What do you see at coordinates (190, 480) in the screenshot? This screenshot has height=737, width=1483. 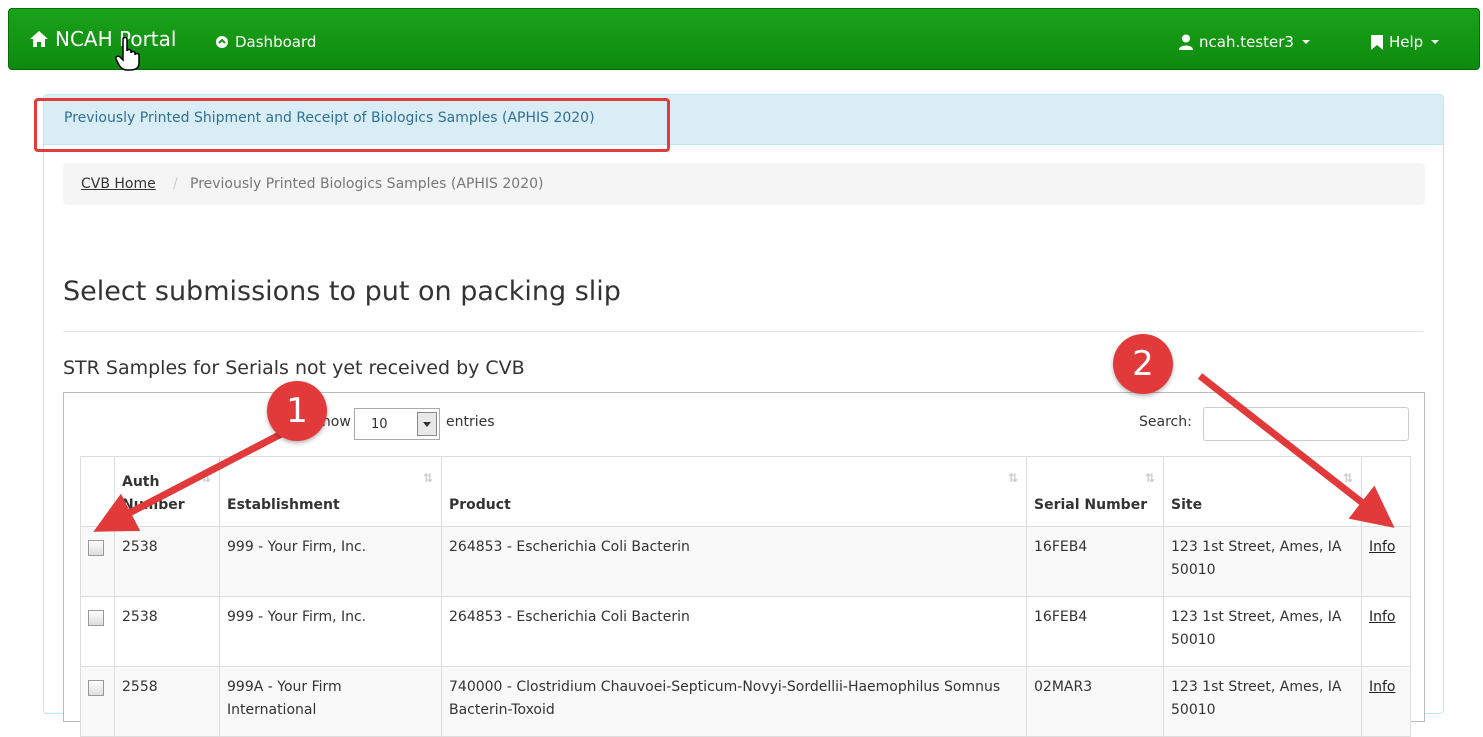 I see `arrow-to-checkbox` at bounding box center [190, 480].